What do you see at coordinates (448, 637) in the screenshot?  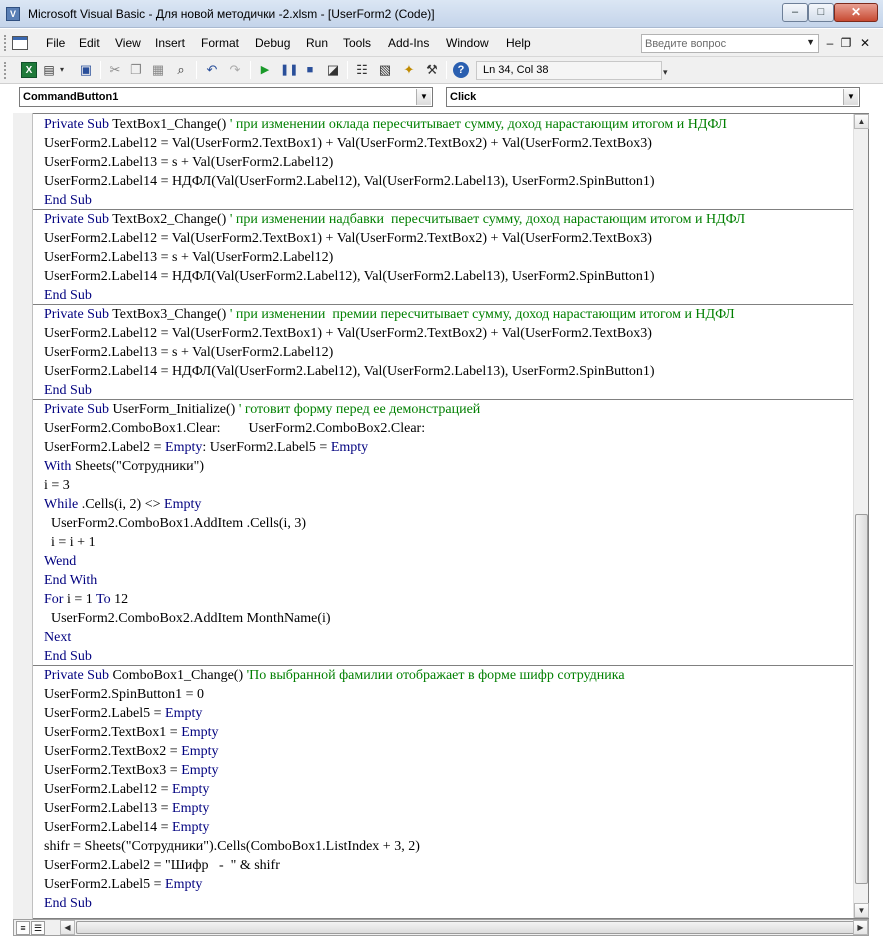 I see `code-line: Next` at bounding box center [448, 637].